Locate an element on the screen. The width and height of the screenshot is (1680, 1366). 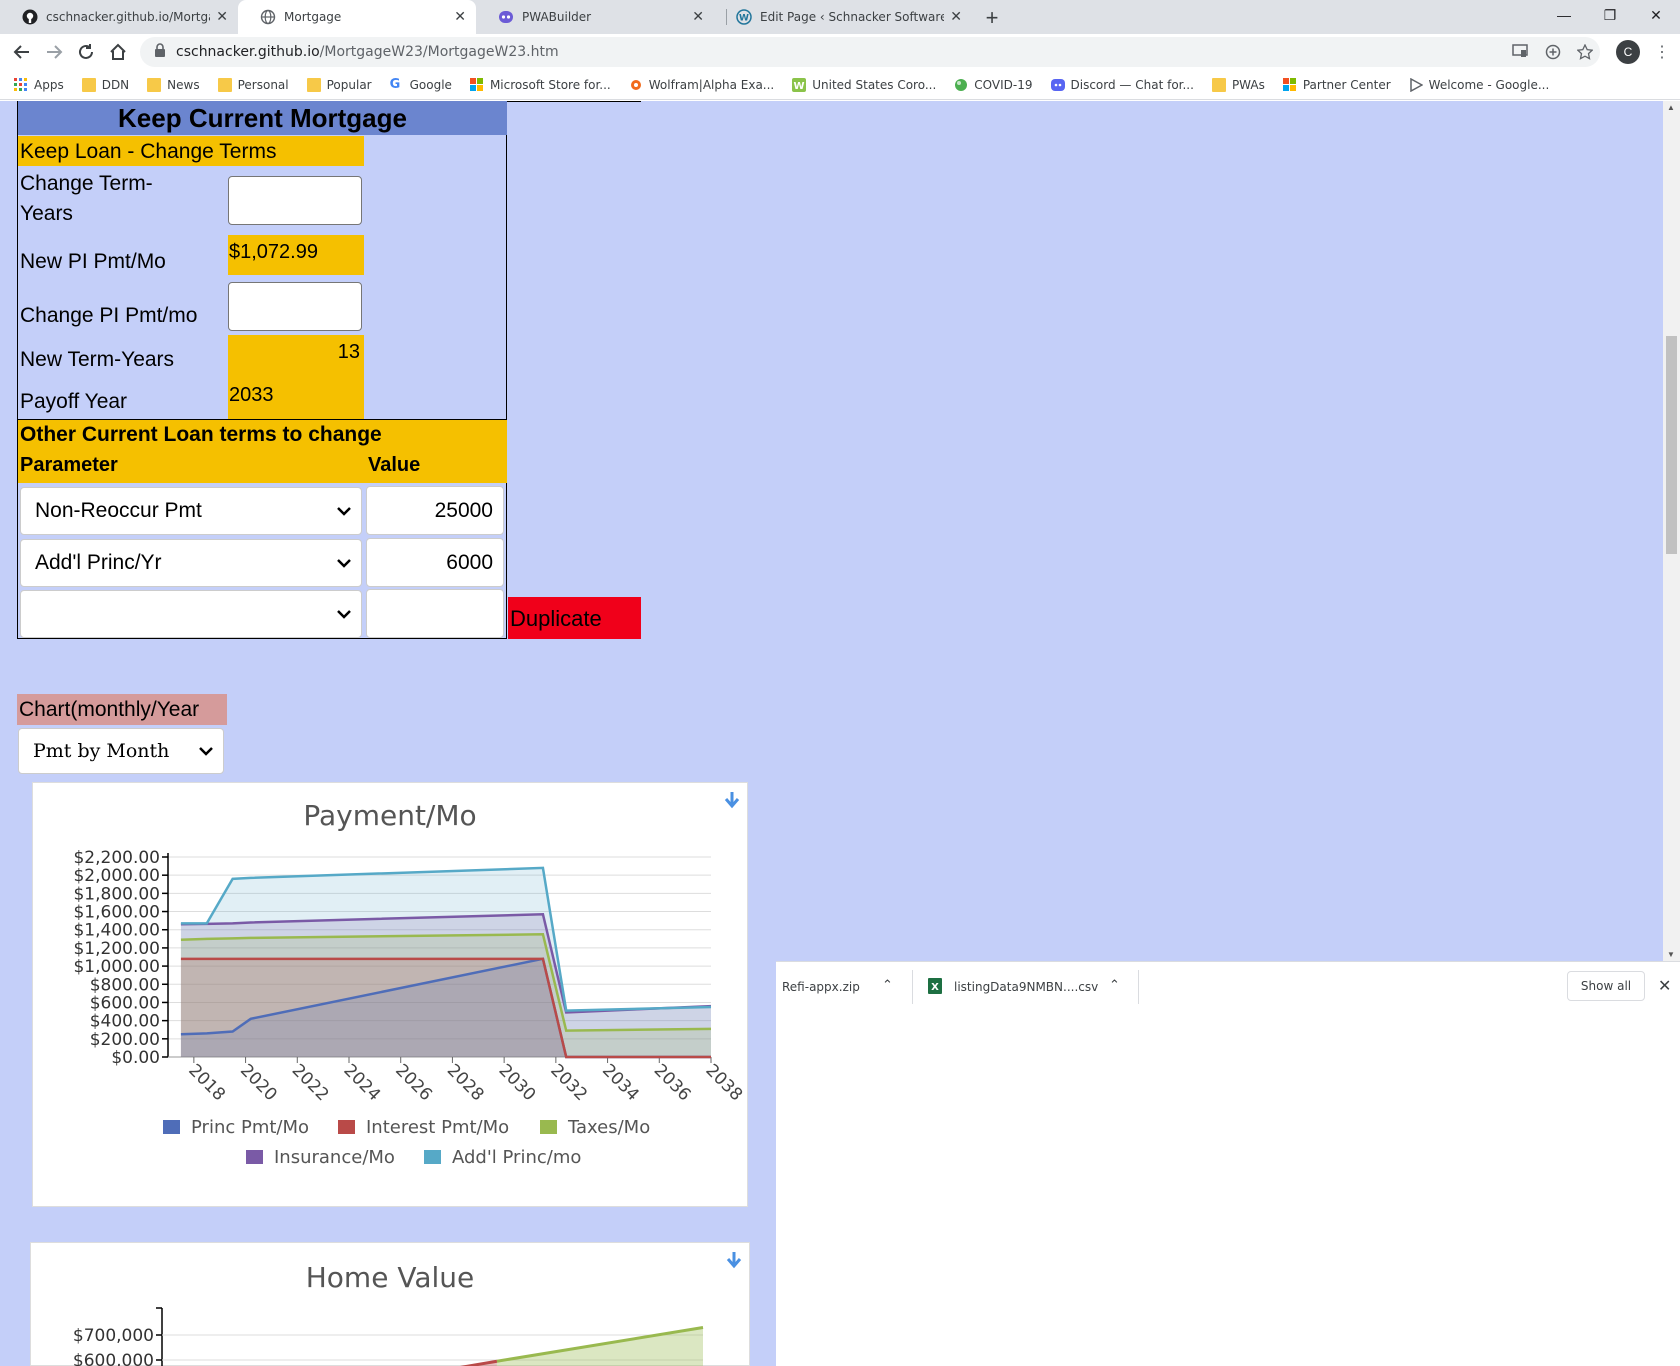
home-button is located at coordinates (118, 52).